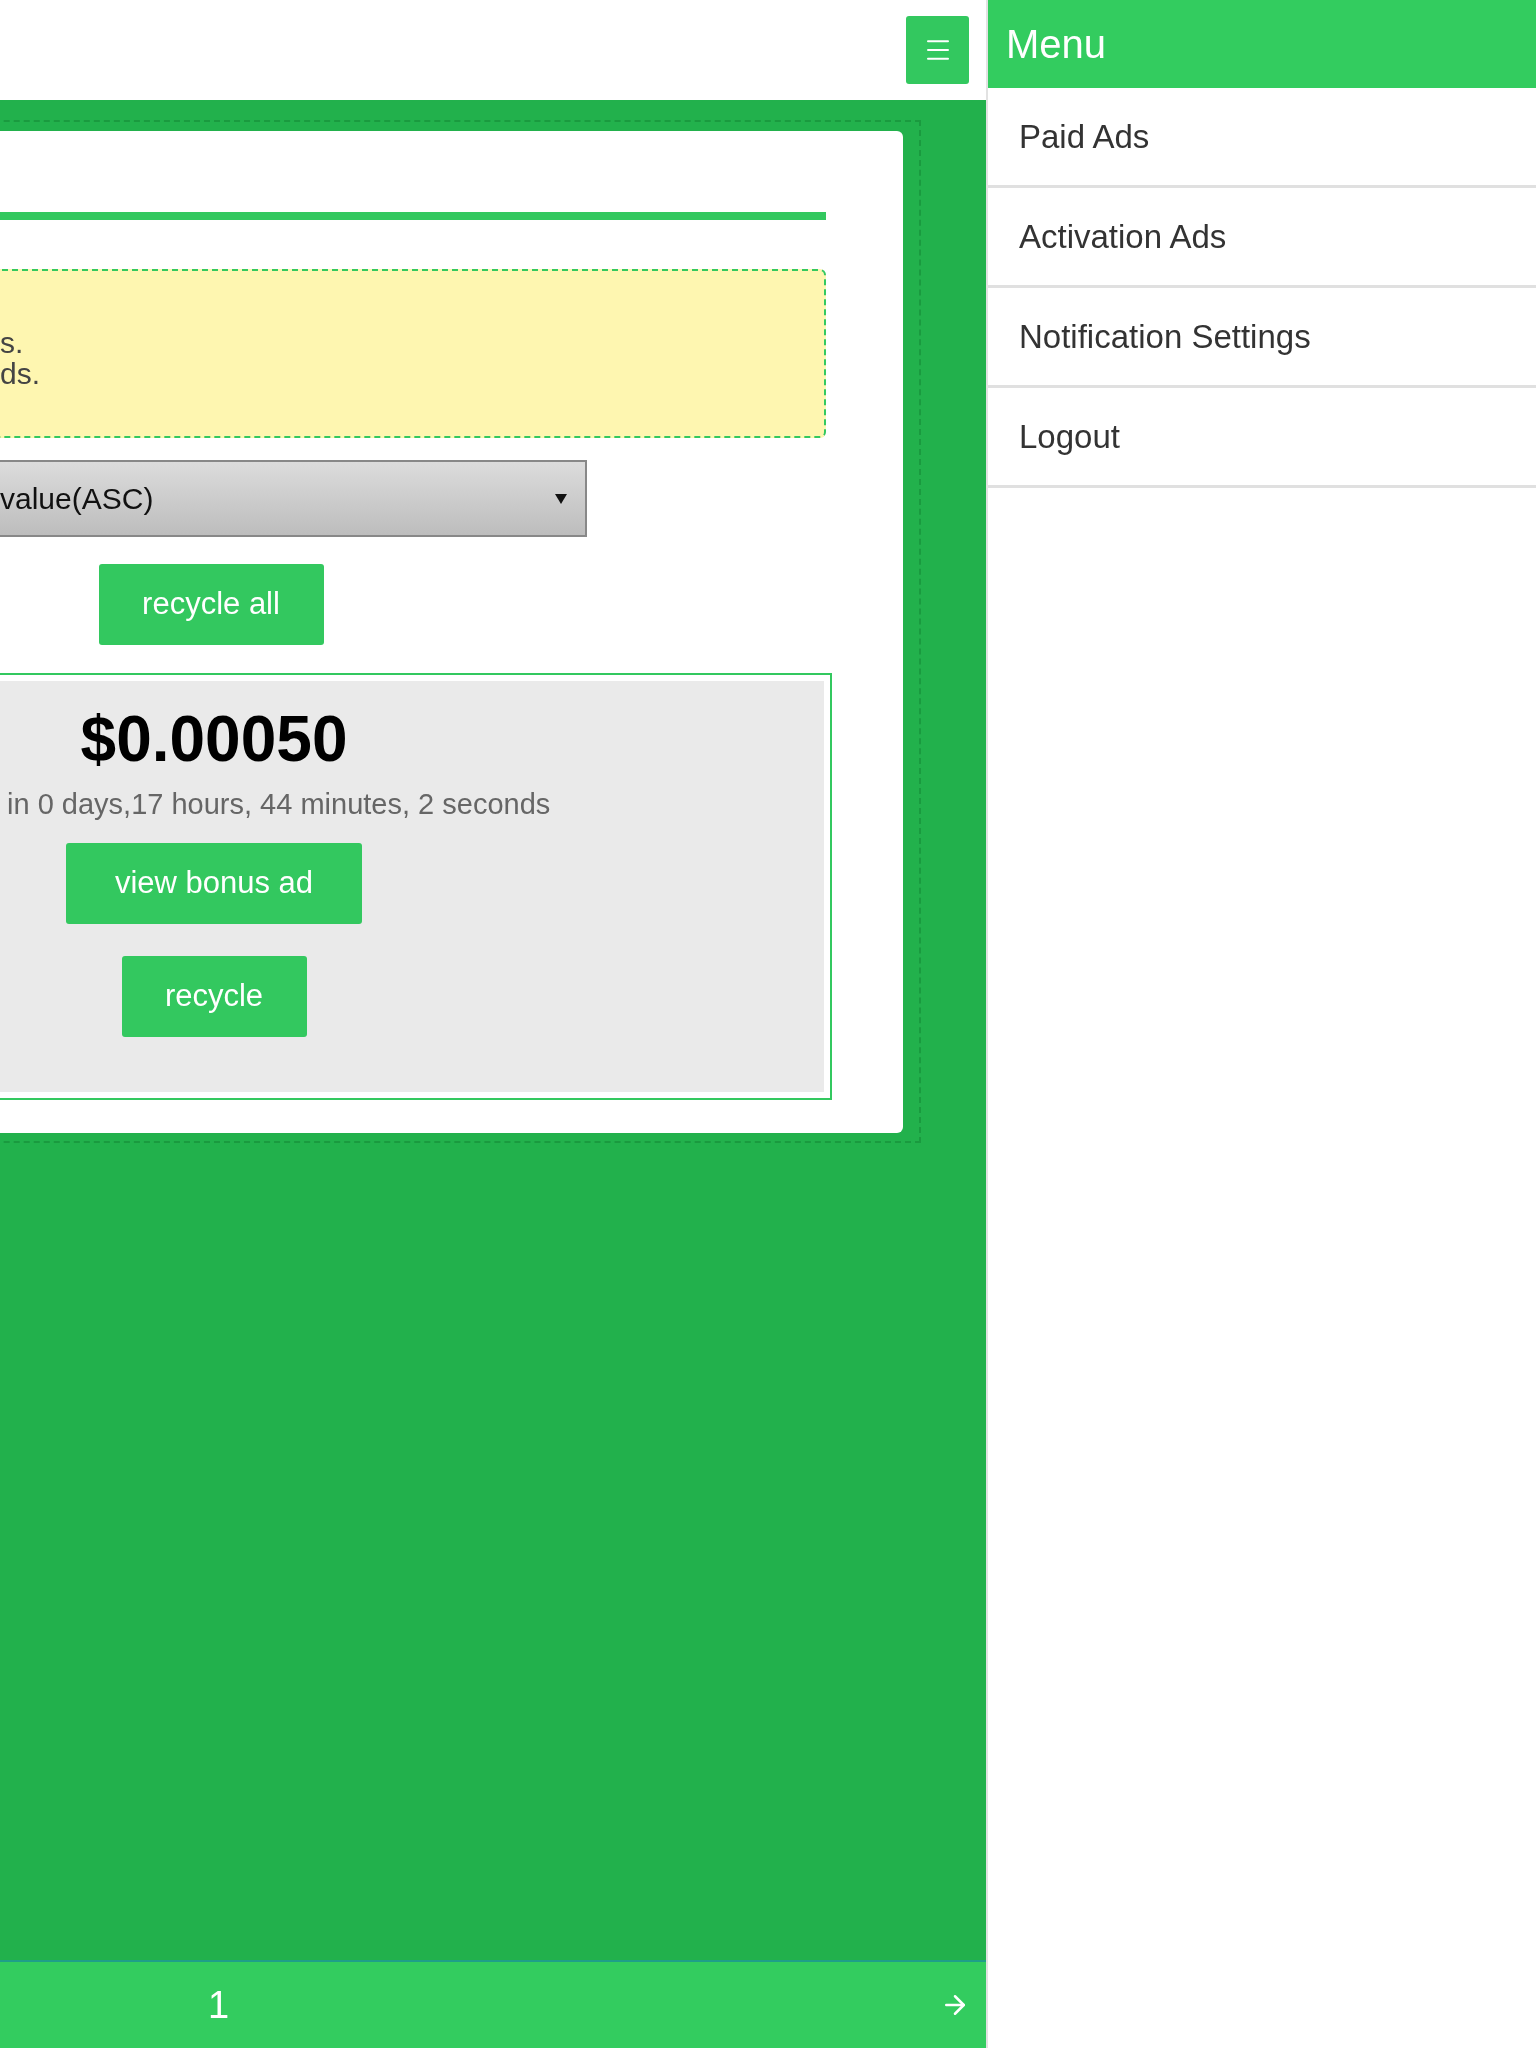 The height and width of the screenshot is (2048, 1536). I want to click on ad-price: $0.00050, so click(214, 739).